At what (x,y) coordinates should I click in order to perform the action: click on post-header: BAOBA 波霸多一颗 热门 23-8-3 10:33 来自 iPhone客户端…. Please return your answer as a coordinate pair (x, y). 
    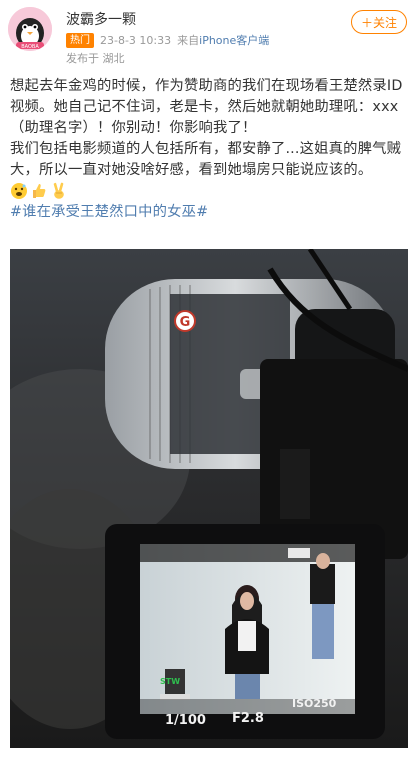
    Looking at the image, I should click on (209, 35).